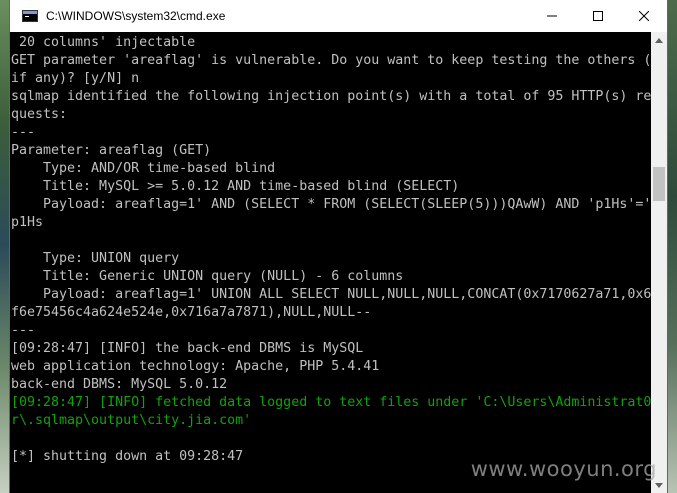 The image size is (677, 493). I want to click on maximize-icon, so click(598, 16).